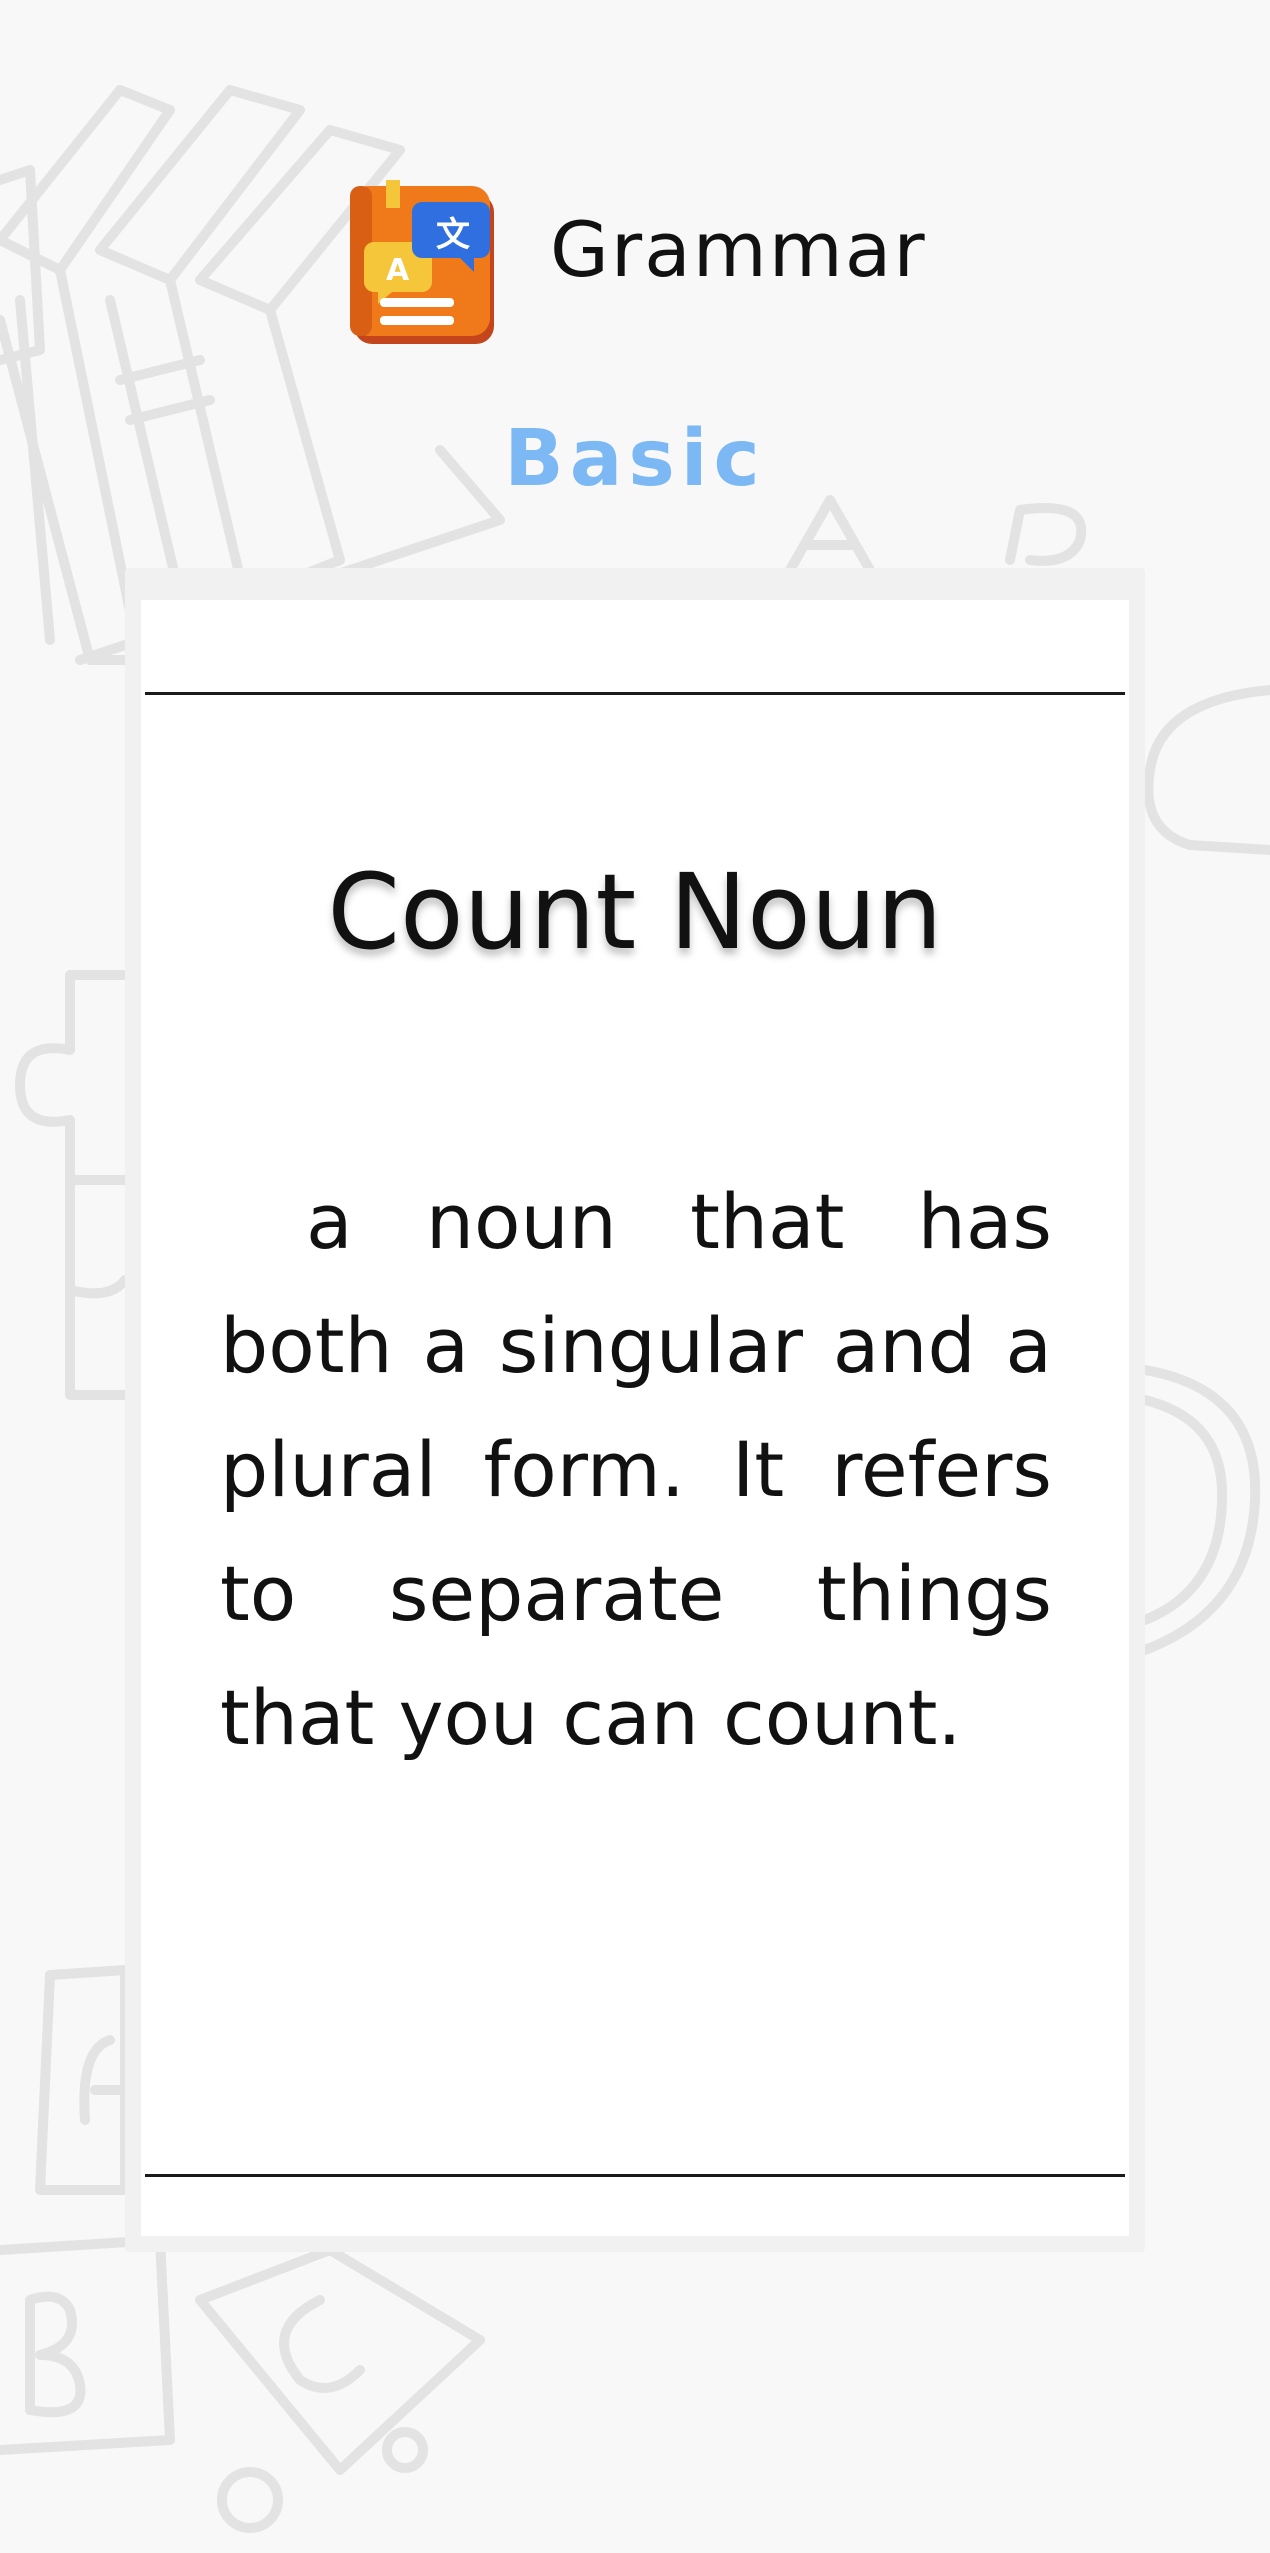  What do you see at coordinates (635, 459) in the screenshot?
I see `level-label: Basic` at bounding box center [635, 459].